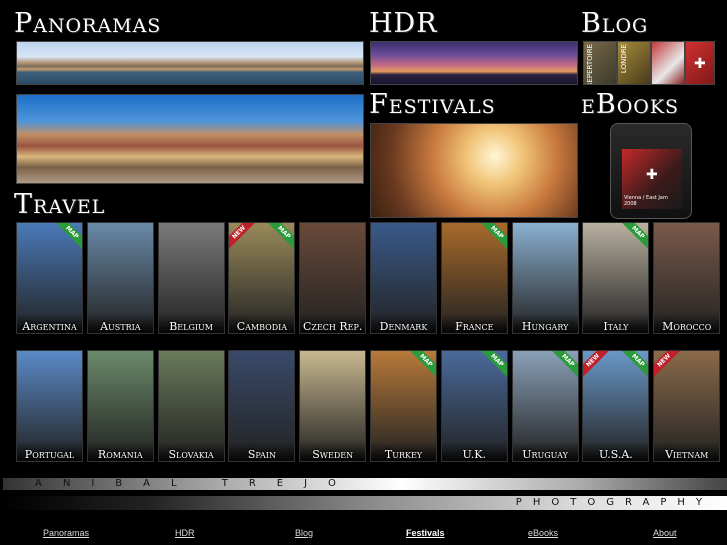 Image resolution: width=727 pixels, height=545 pixels. I want to click on travel-tile-label: Italy, so click(616, 323).